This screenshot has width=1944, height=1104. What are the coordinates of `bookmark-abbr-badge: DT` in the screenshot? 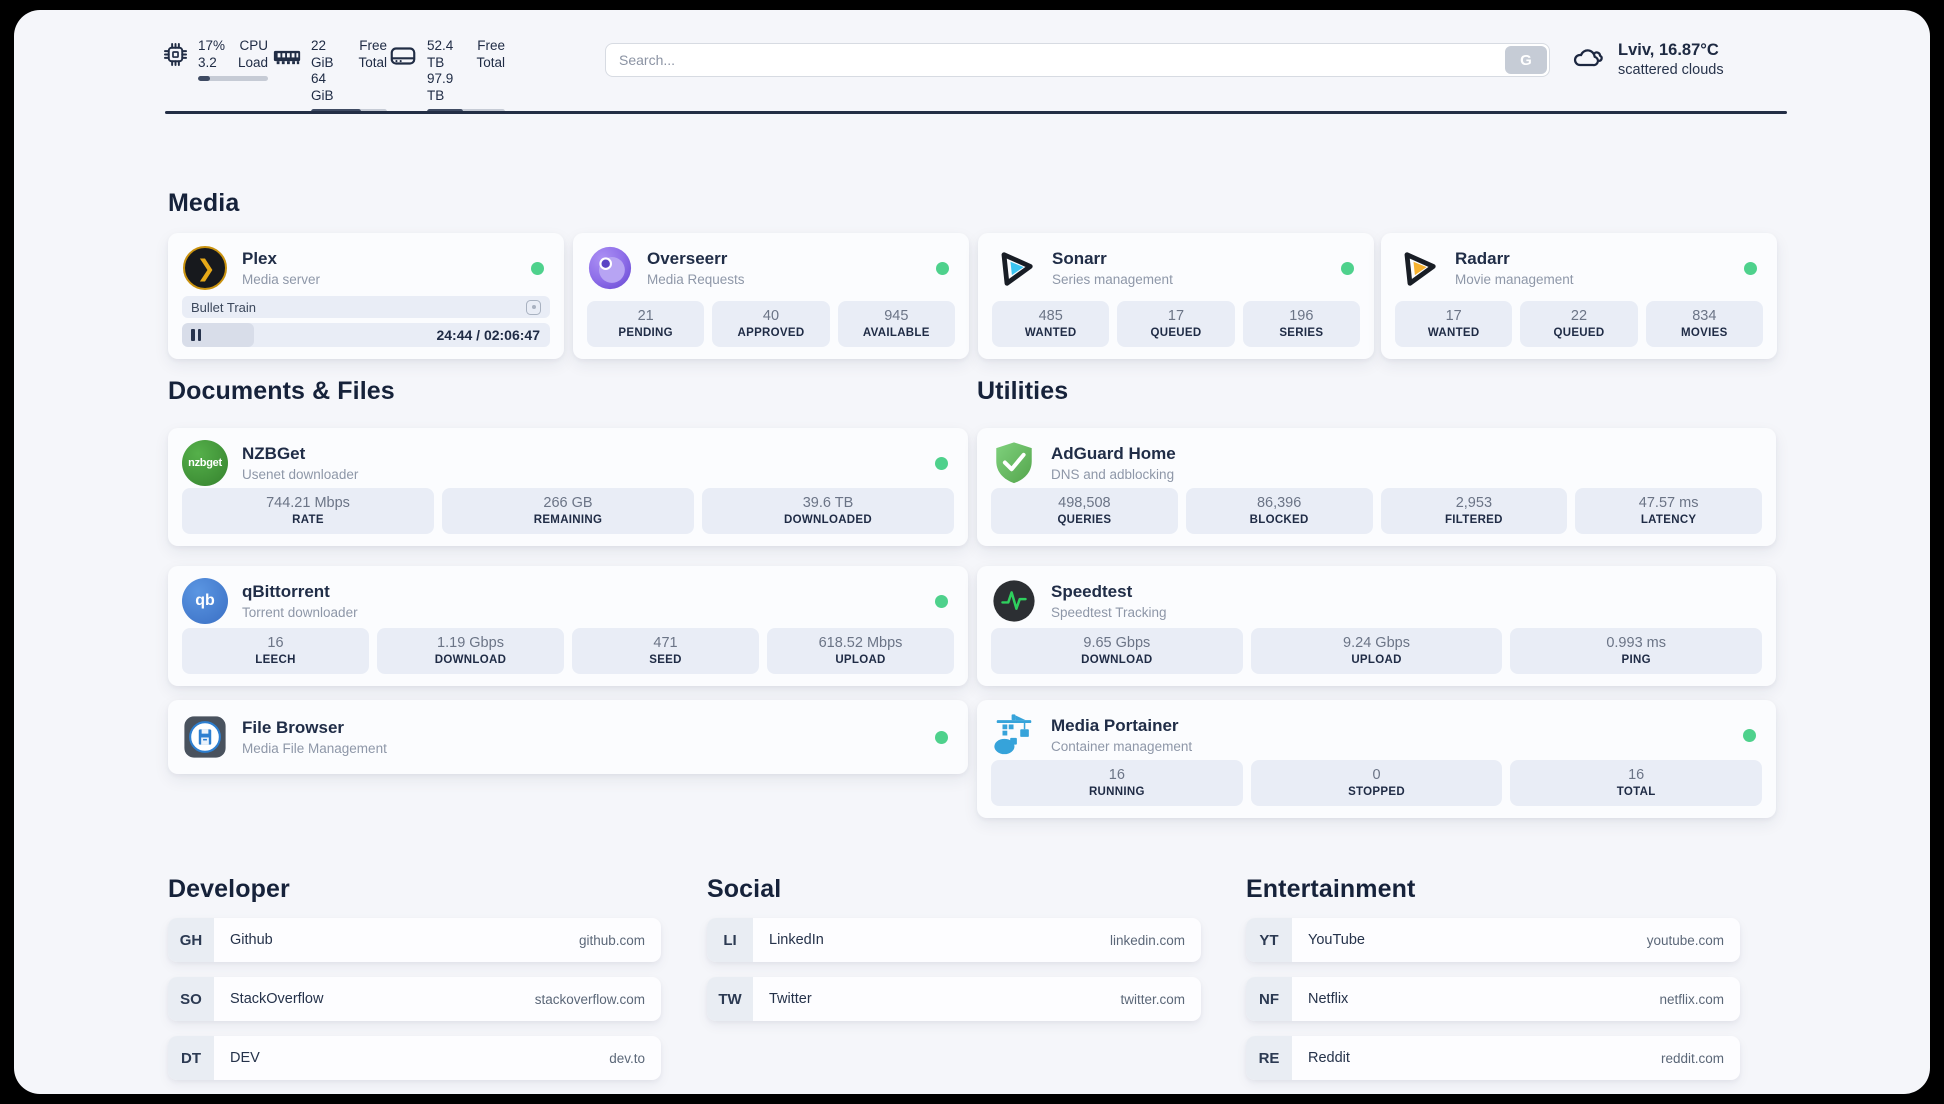 It's located at (191, 1058).